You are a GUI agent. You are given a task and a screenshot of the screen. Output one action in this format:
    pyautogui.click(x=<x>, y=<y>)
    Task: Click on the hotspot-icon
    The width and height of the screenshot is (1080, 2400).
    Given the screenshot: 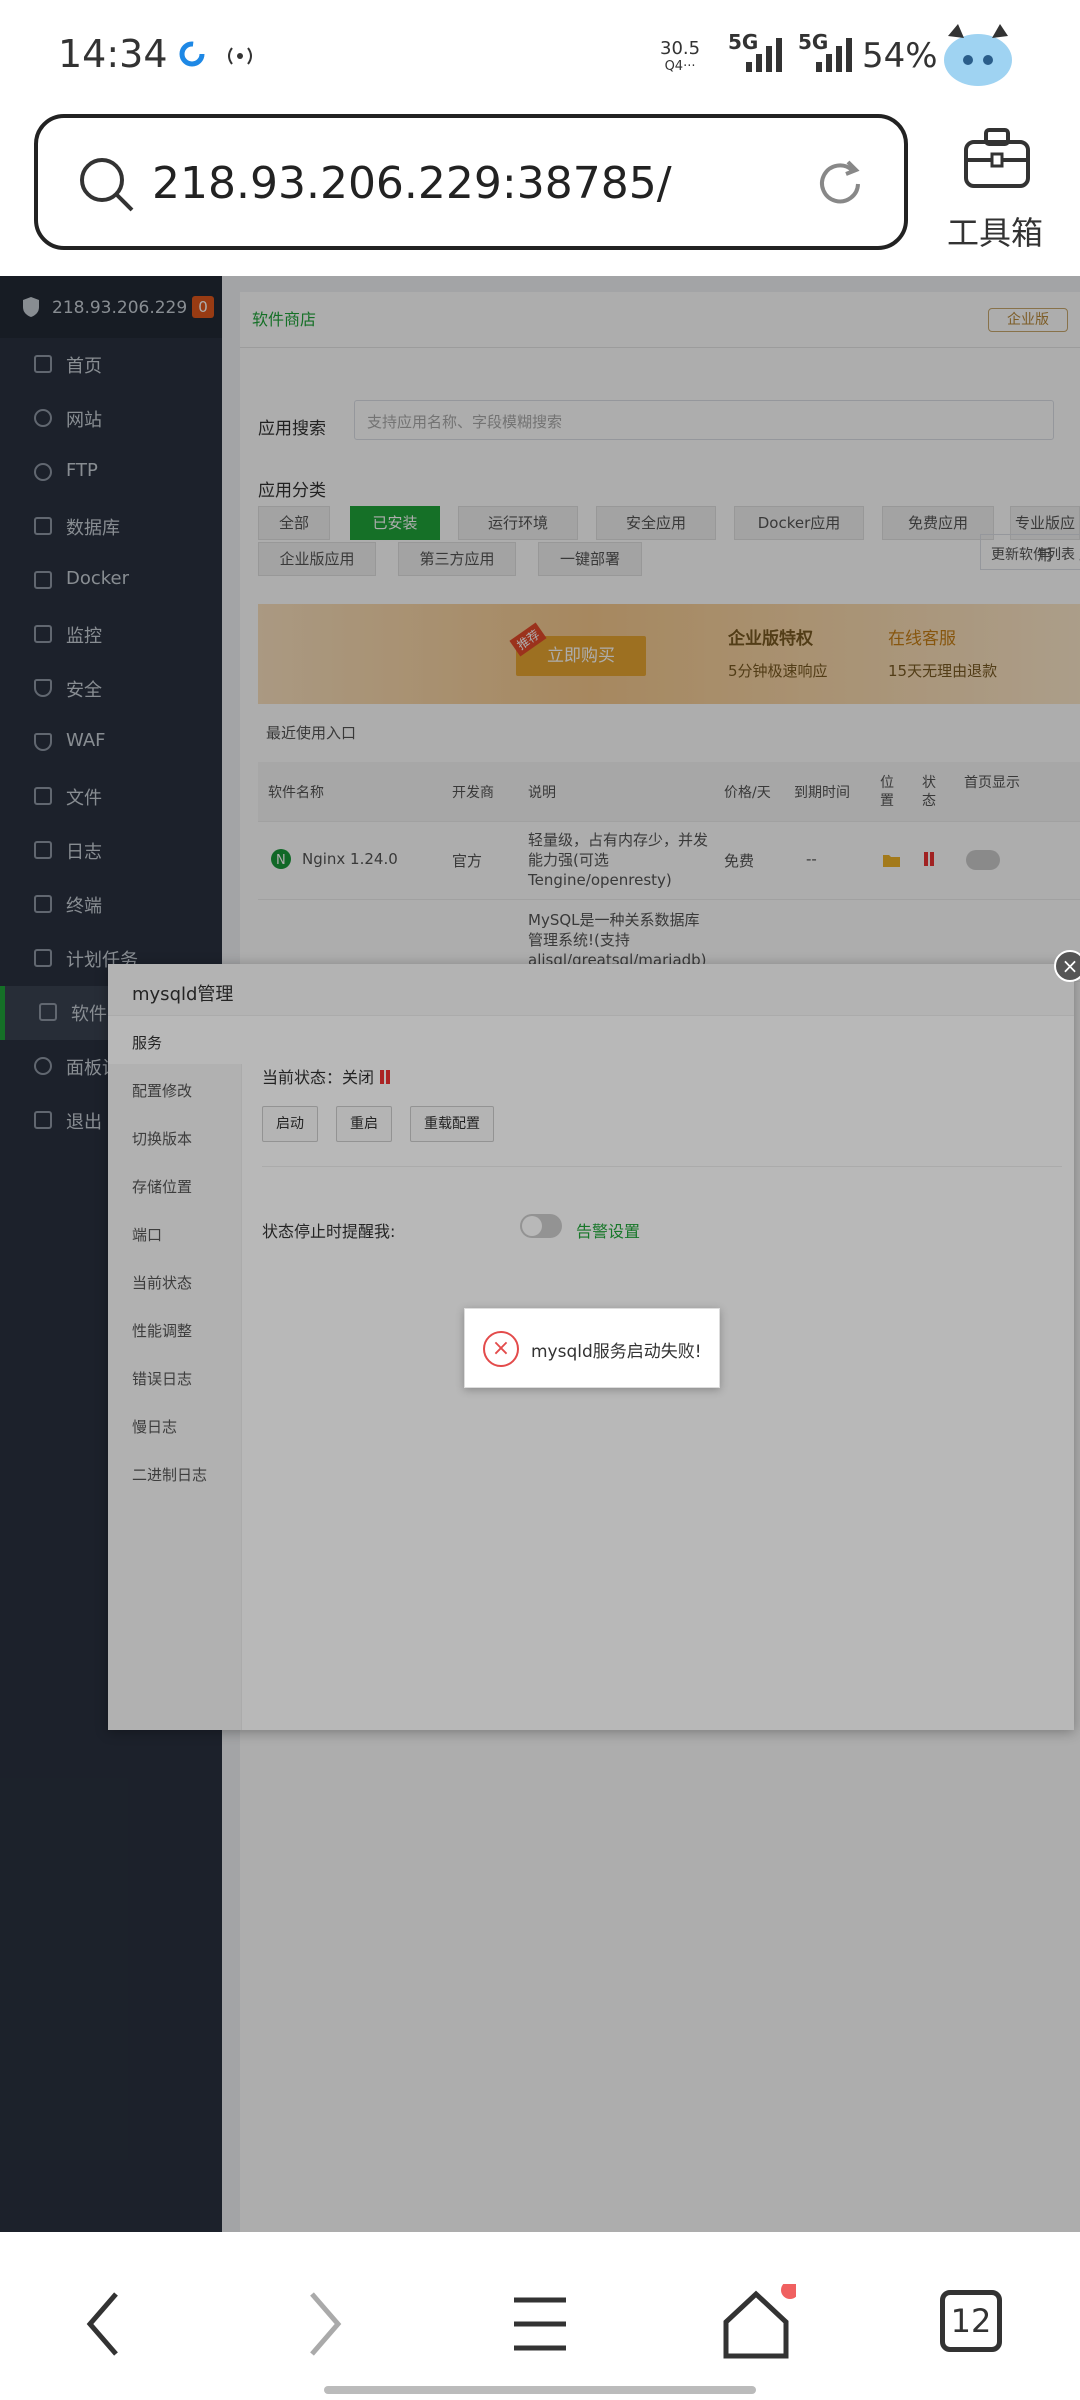 What is the action you would take?
    pyautogui.click(x=240, y=56)
    